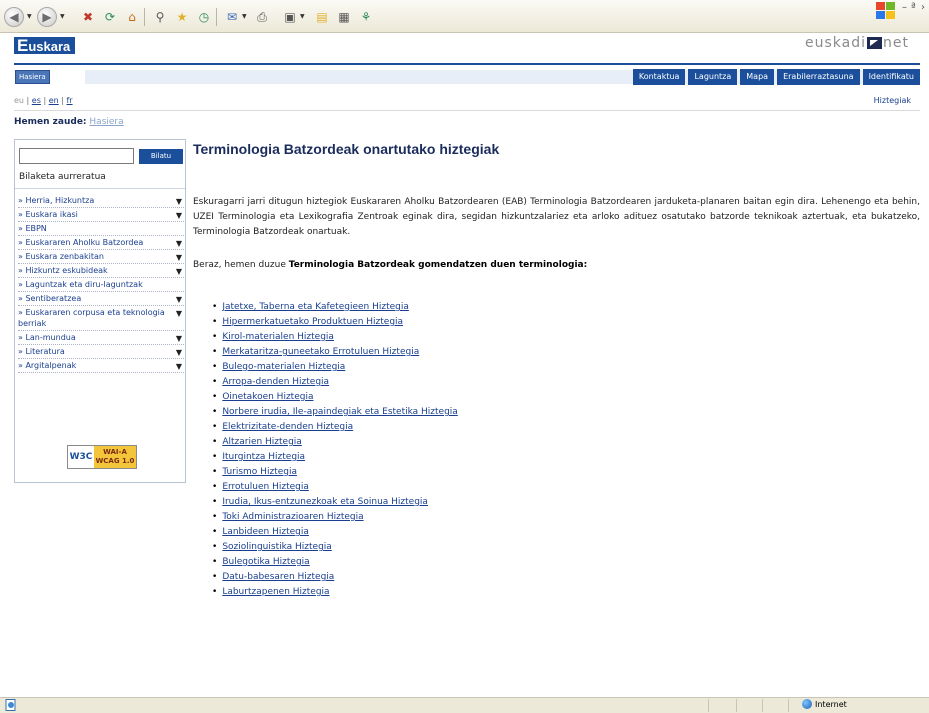  What do you see at coordinates (278, 337) in the screenshot?
I see `glossary-link: Kirol-materialen Hiztegia` at bounding box center [278, 337].